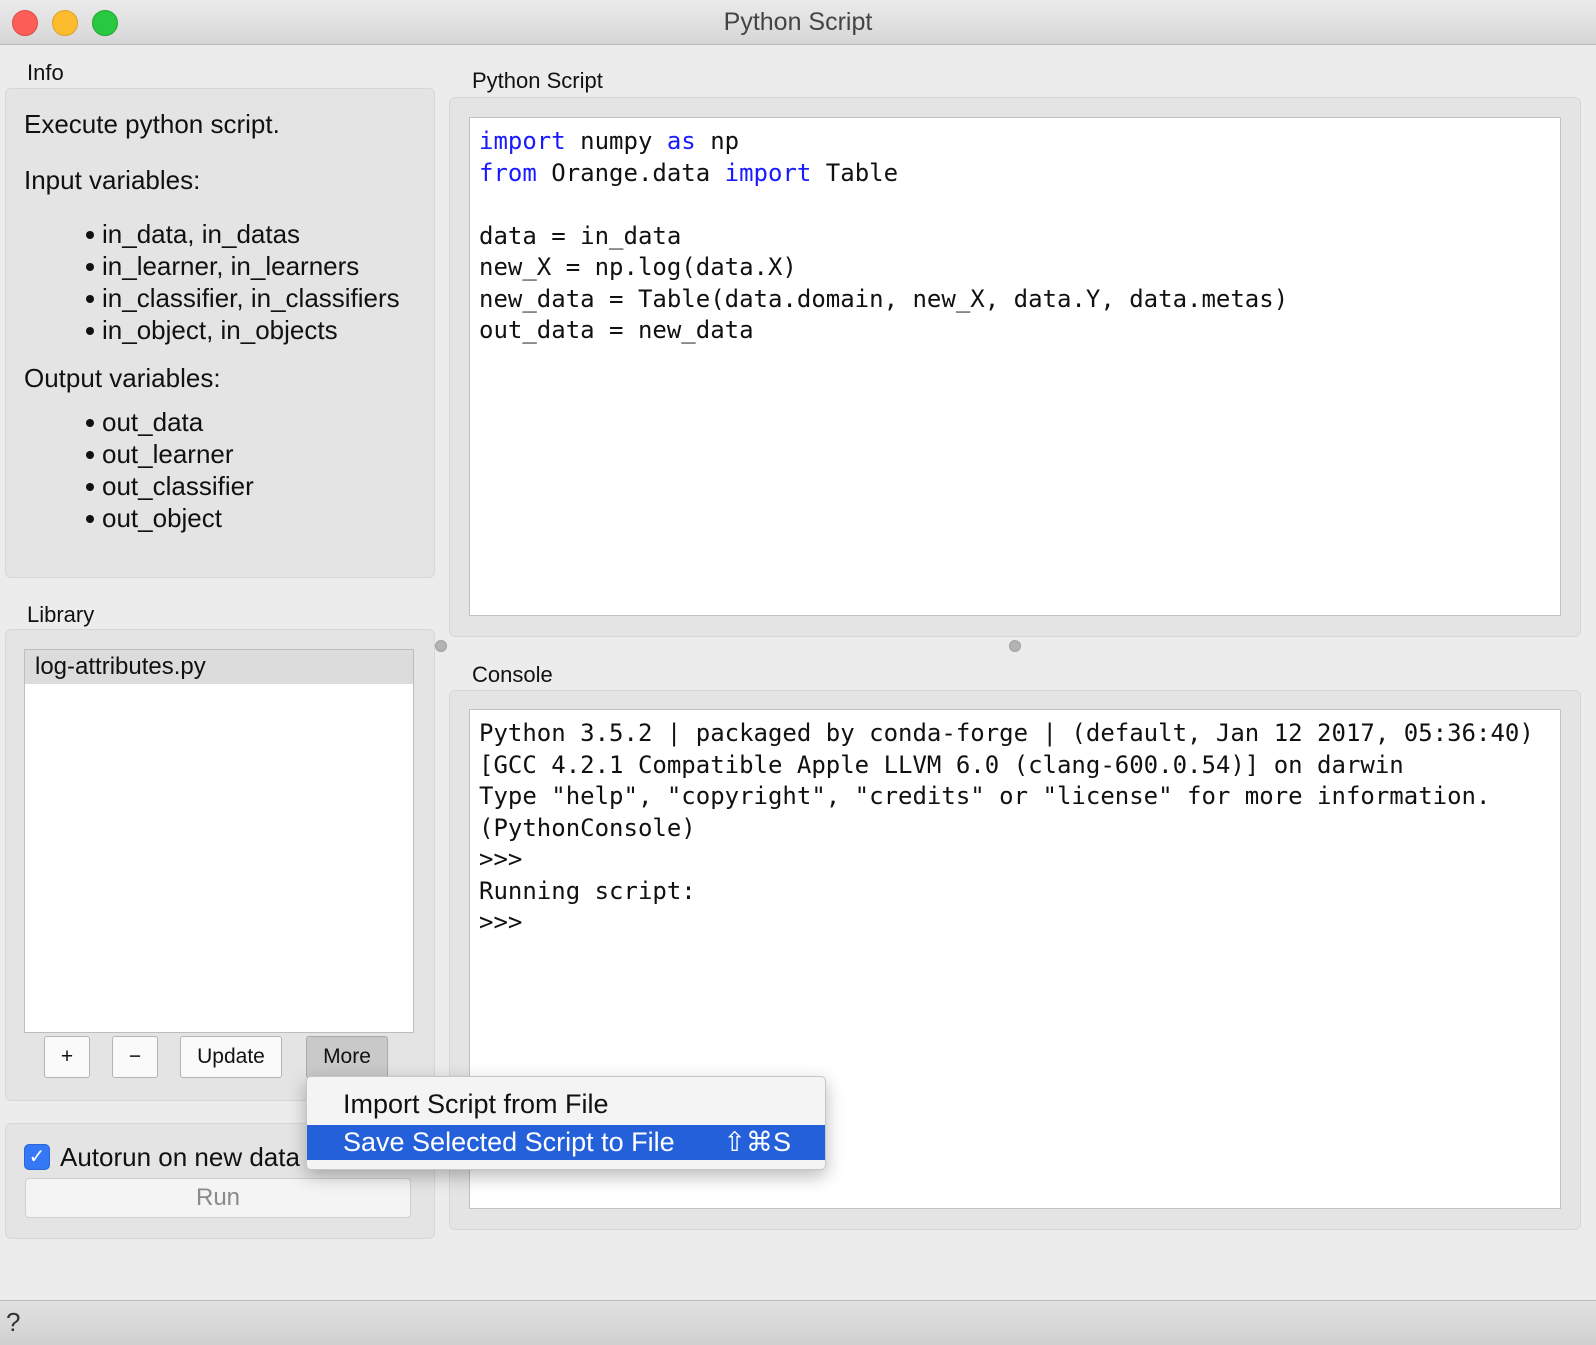  Describe the element at coordinates (347, 1057) in the screenshot. I see `more-button: More` at that location.